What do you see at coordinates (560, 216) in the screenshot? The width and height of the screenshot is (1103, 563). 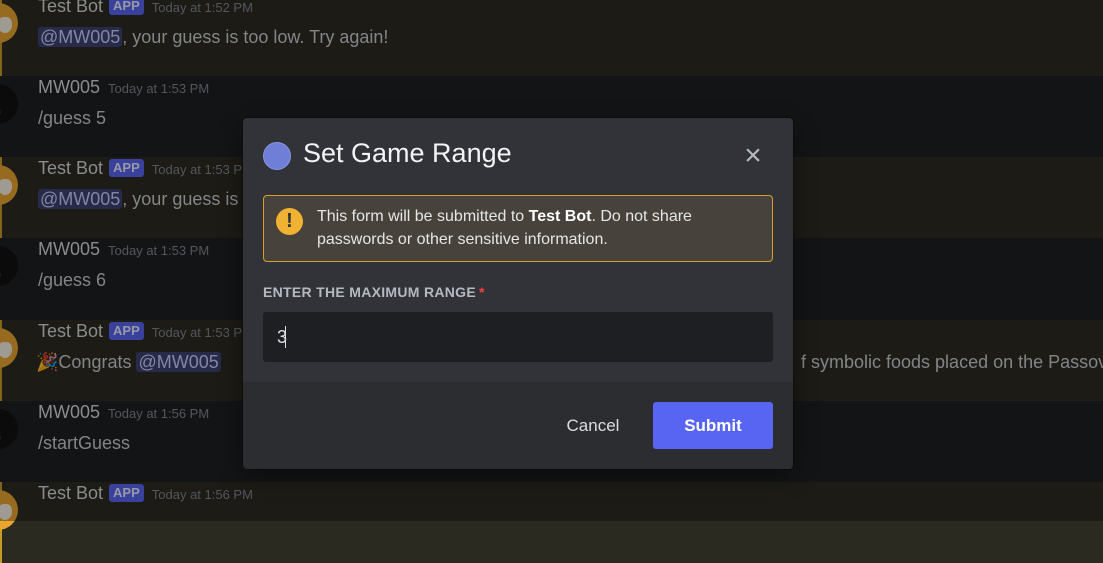 I see `warning-bot-name: Test Bot` at bounding box center [560, 216].